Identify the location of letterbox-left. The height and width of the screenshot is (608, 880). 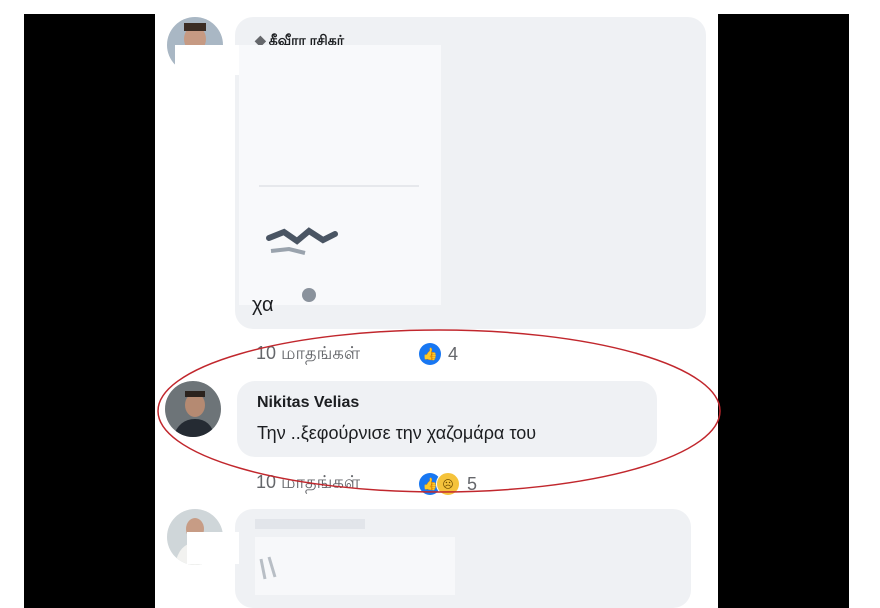
(89, 311).